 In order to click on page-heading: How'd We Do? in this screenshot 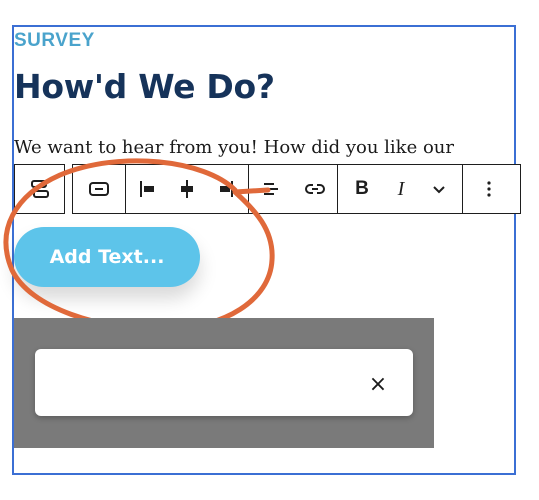, I will do `click(144, 86)`.